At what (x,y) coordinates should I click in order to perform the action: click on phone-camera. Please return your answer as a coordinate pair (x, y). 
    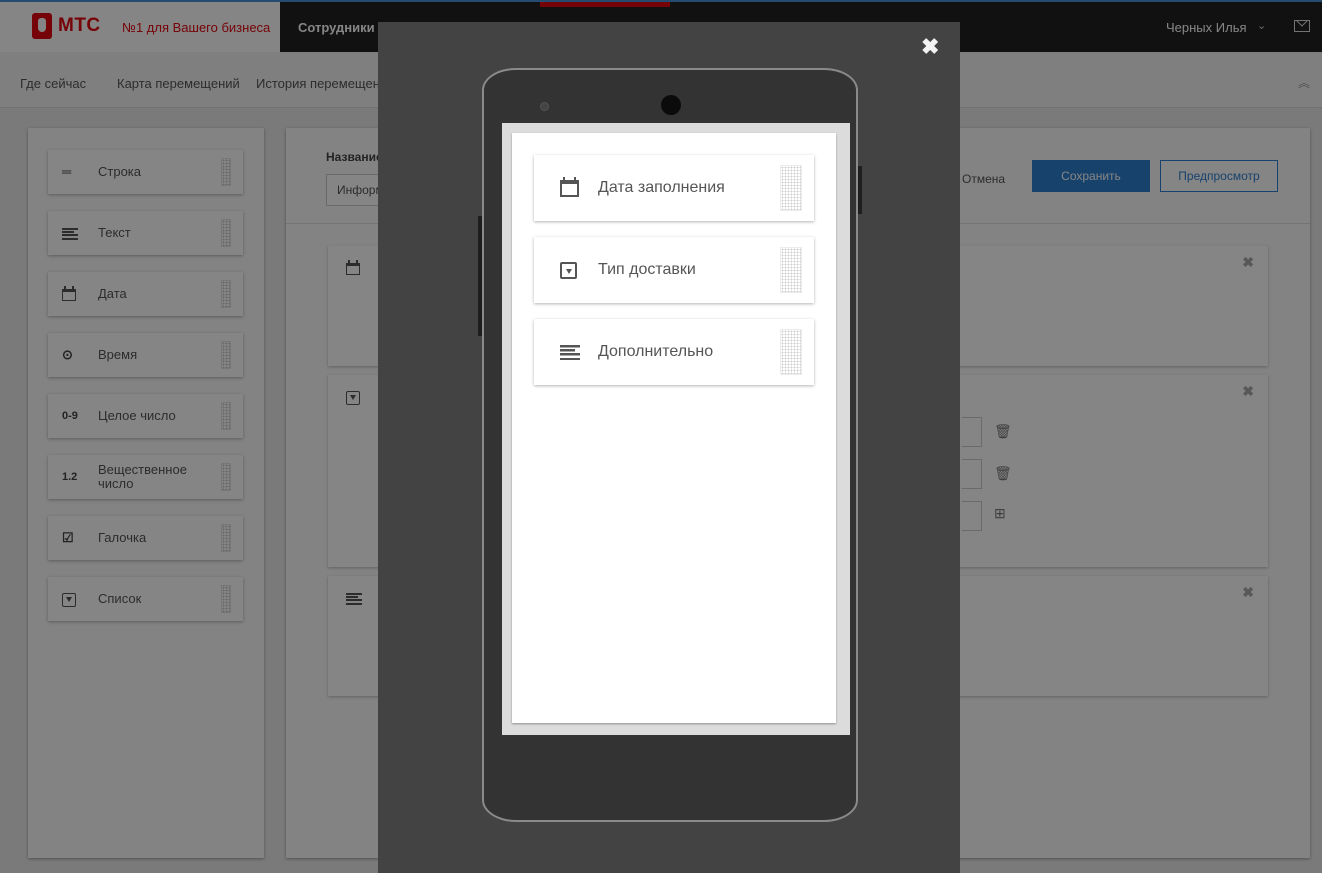
    Looking at the image, I should click on (671, 105).